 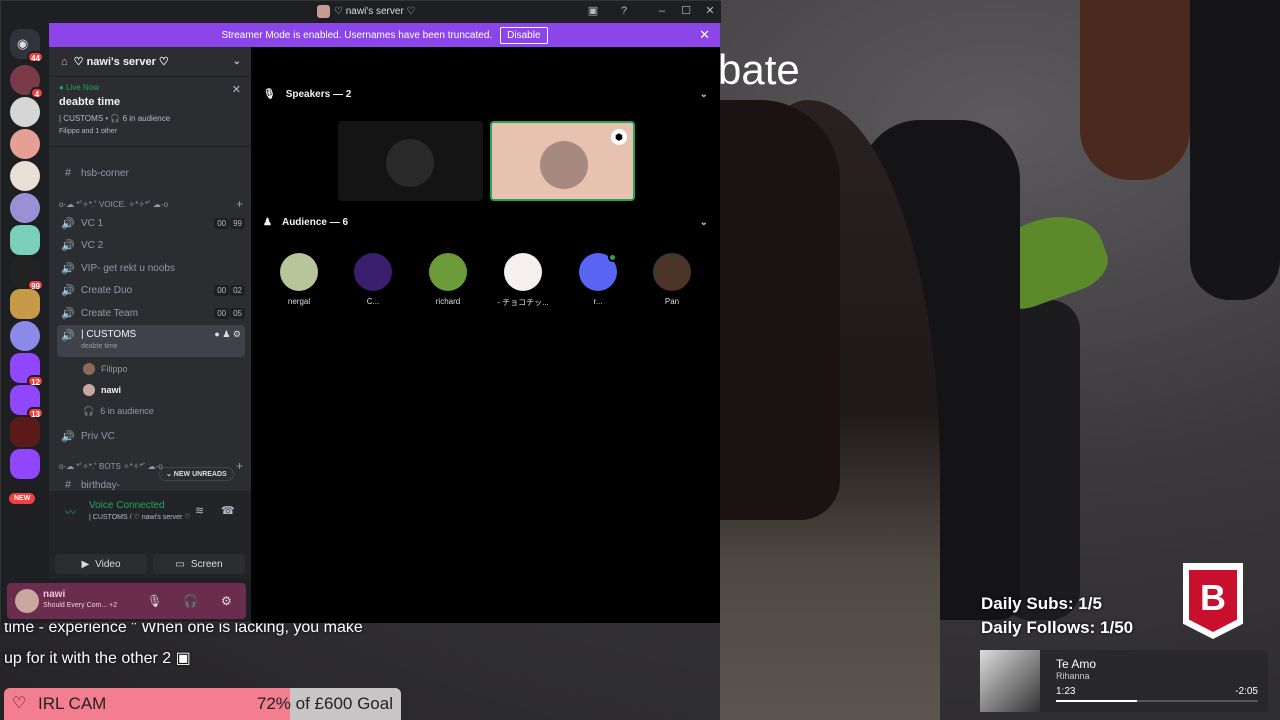 I want to click on audience-member: richard, so click(x=448, y=279).